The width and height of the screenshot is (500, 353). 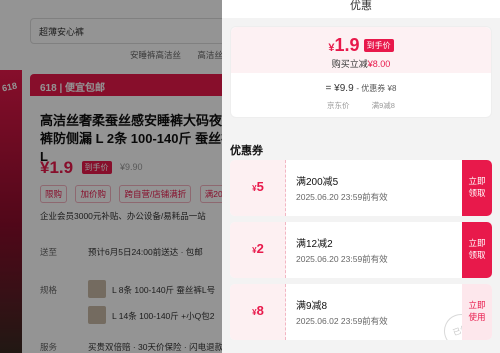 What do you see at coordinates (349, 64) in the screenshot?
I see `buy-reduce-label: 购买立减` at bounding box center [349, 64].